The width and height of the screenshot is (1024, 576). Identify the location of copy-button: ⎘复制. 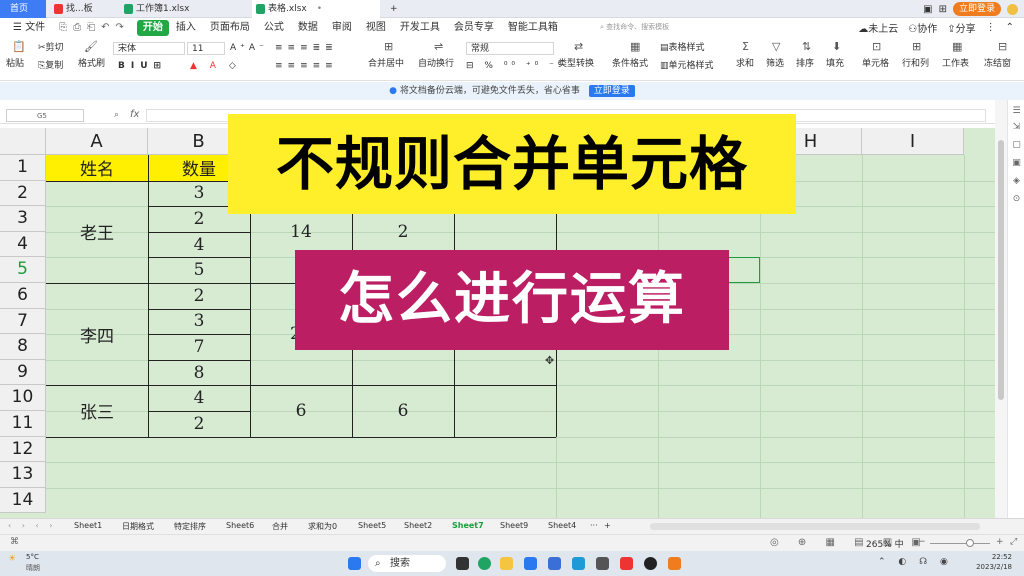
(50, 66).